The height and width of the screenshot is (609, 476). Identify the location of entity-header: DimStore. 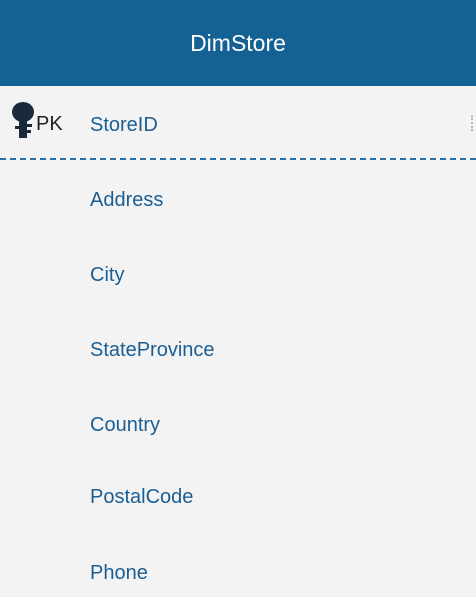
(238, 43).